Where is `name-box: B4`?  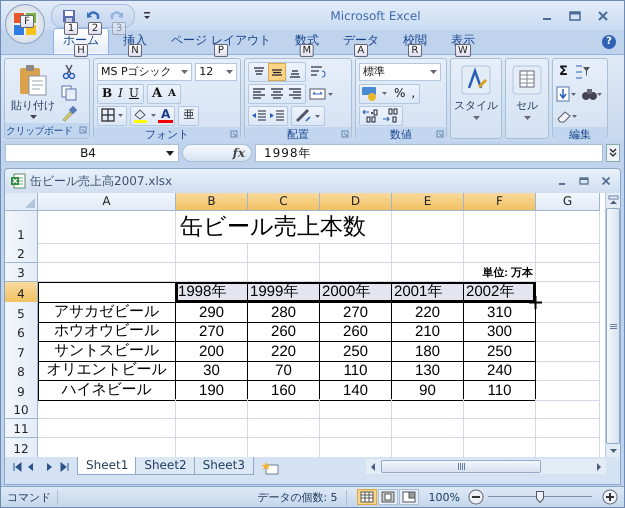 name-box: B4 is located at coordinates (92, 153).